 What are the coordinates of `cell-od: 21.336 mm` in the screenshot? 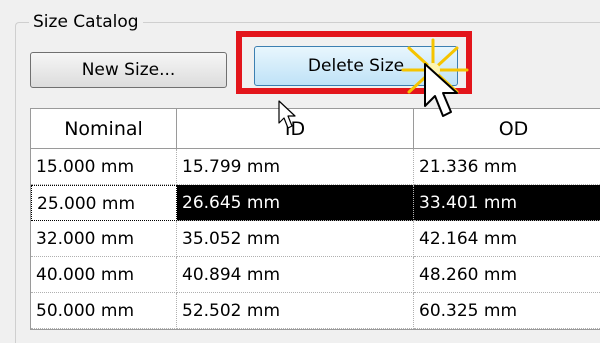 It's located at (507, 167).